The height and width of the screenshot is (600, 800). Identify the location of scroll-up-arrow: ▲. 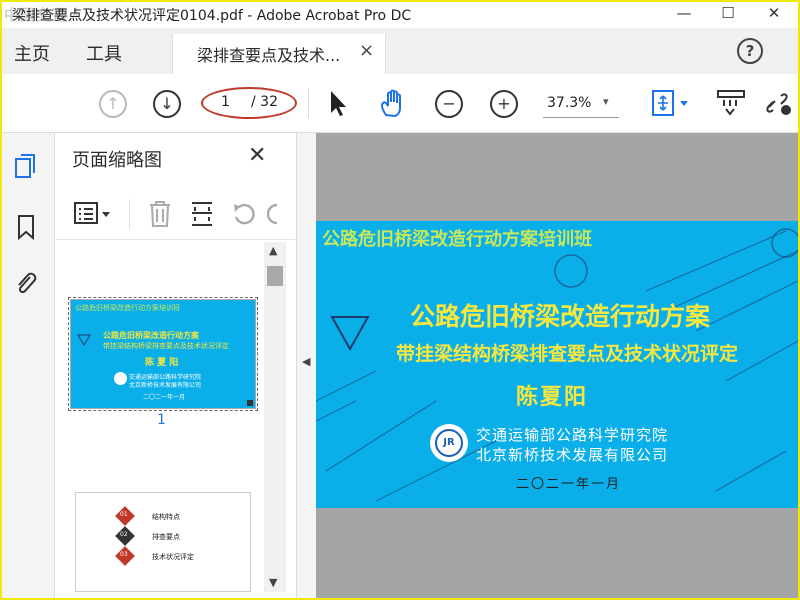
(273, 250).